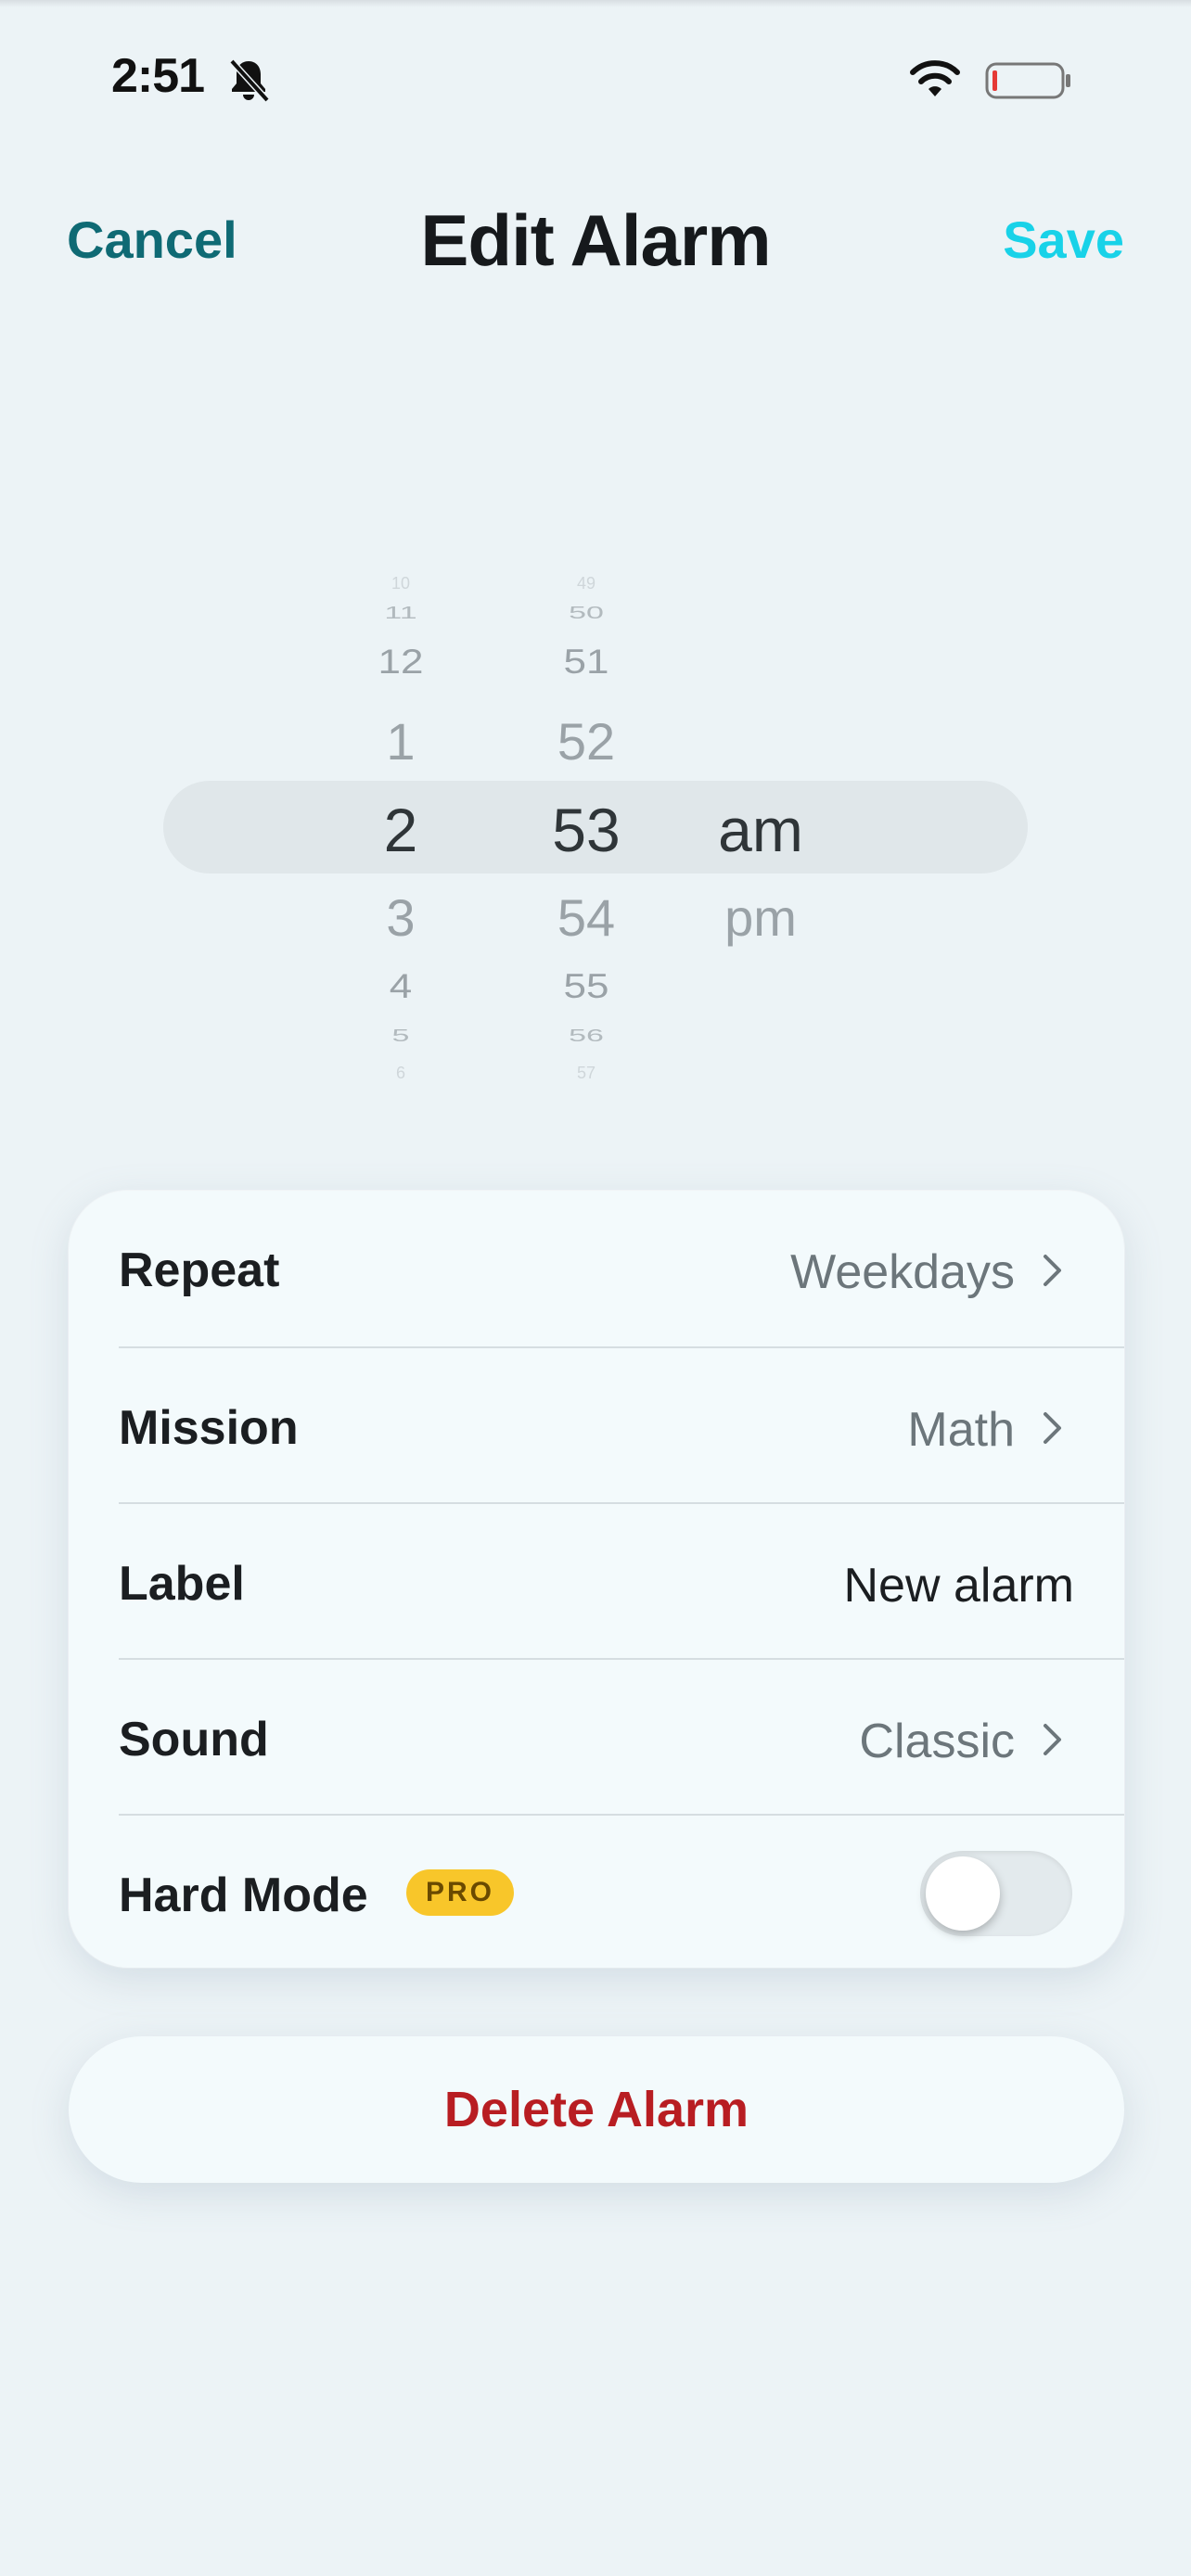 The image size is (1191, 2576). Describe the element at coordinates (209, 1428) in the screenshot. I see `mission-label: Mission` at that location.